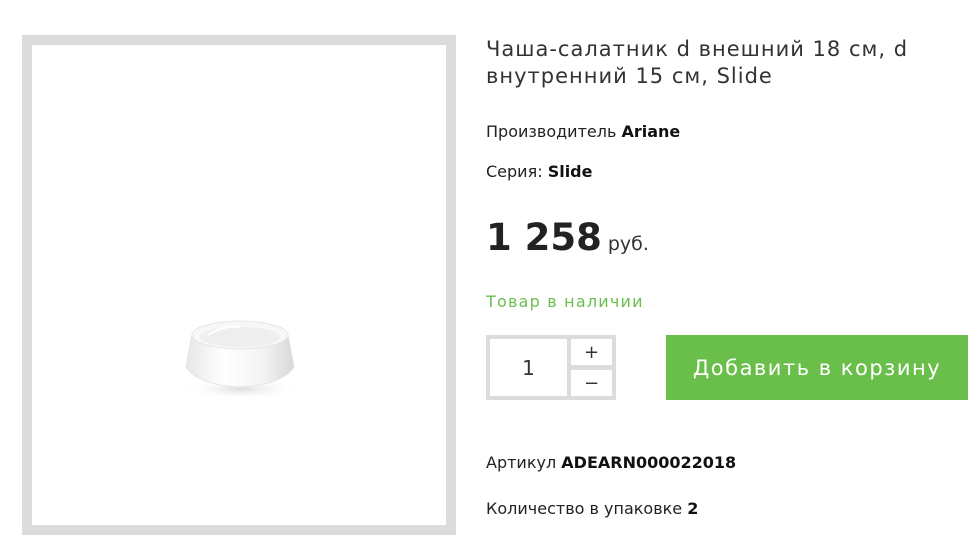 The image size is (978, 544). Describe the element at coordinates (570, 171) in the screenshot. I see `series-value: Slide` at that location.